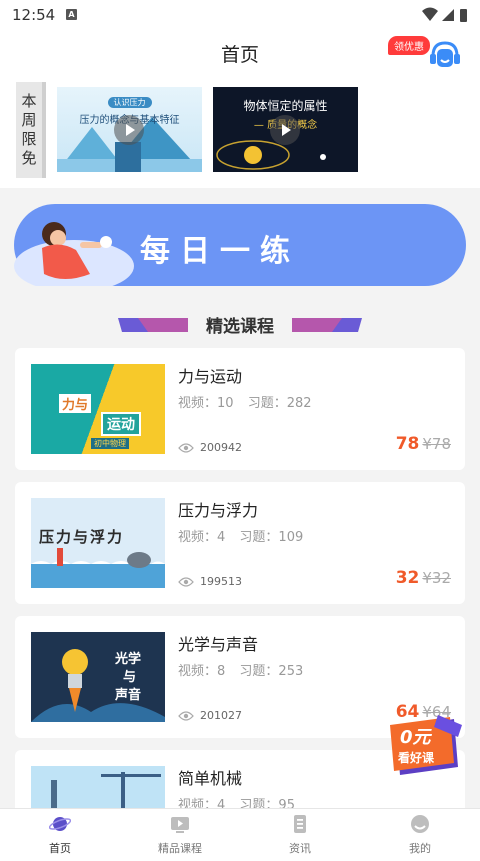 The height and width of the screenshot is (861, 480). I want to click on view-count-value: 201027, so click(221, 715).